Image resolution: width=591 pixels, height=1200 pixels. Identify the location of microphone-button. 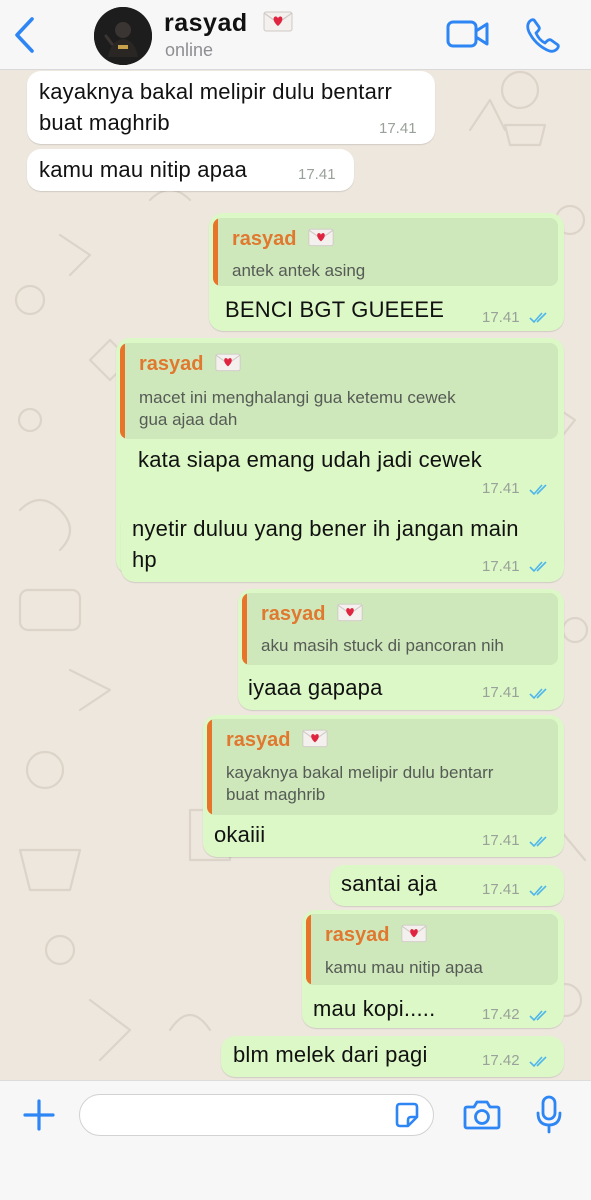
(549, 1115).